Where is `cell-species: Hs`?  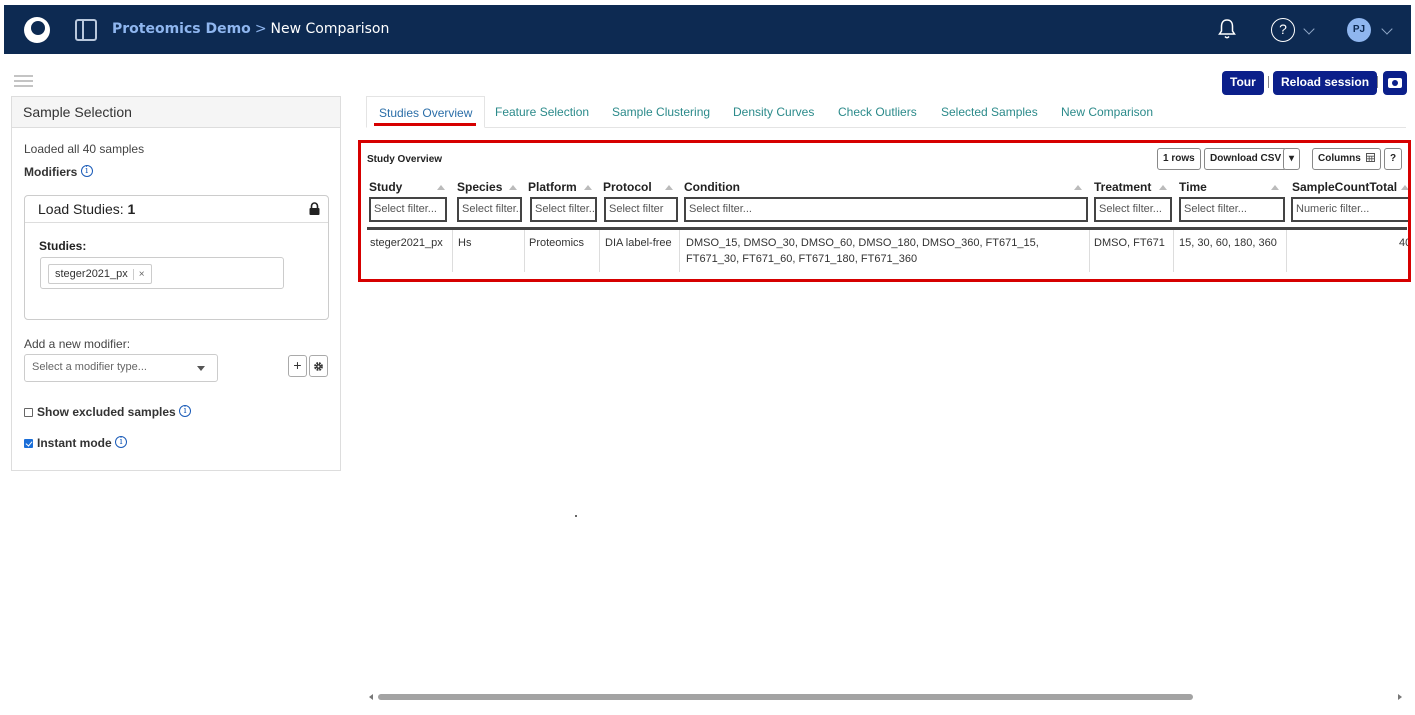
cell-species: Hs is located at coordinates (465, 243).